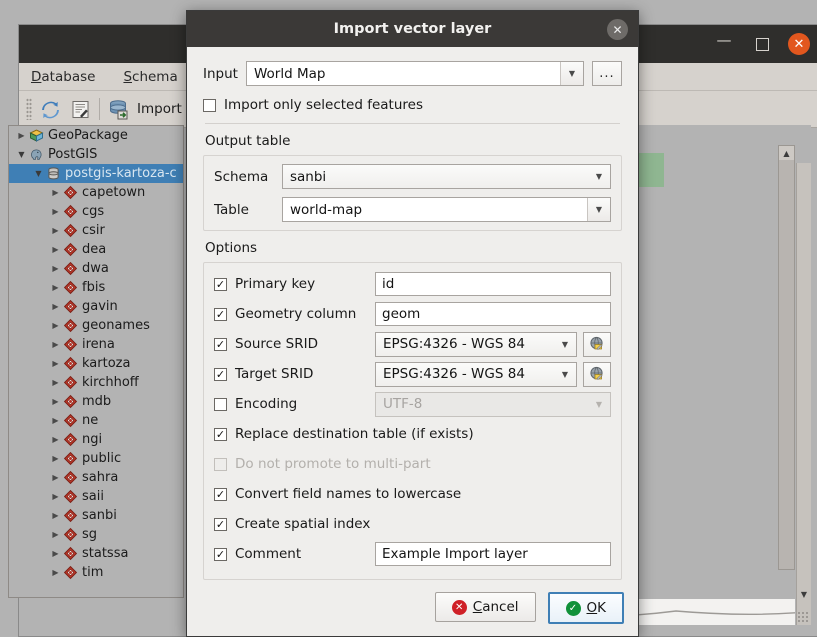 The height and width of the screenshot is (637, 817). Describe the element at coordinates (762, 44) in the screenshot. I see `maximize-icon` at that location.